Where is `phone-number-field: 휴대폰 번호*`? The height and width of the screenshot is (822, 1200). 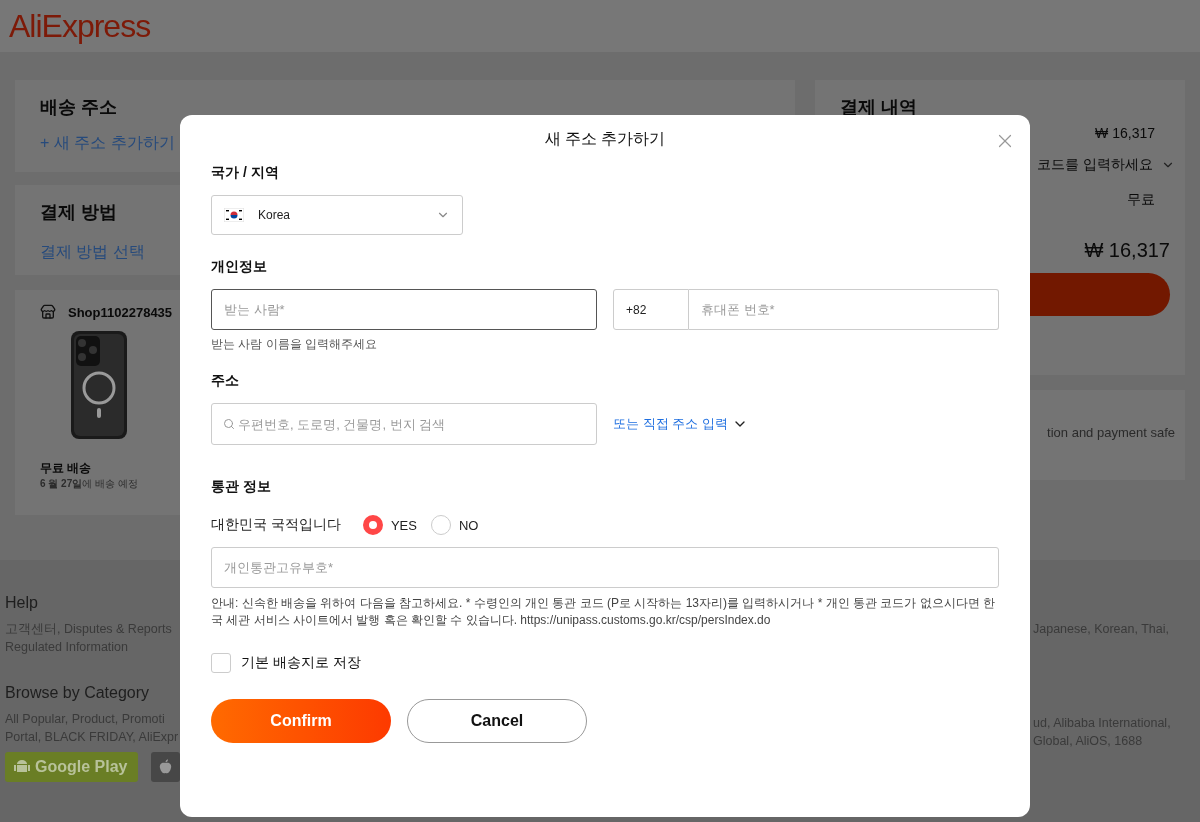
phone-number-field: 휴대폰 번호* is located at coordinates (844, 309).